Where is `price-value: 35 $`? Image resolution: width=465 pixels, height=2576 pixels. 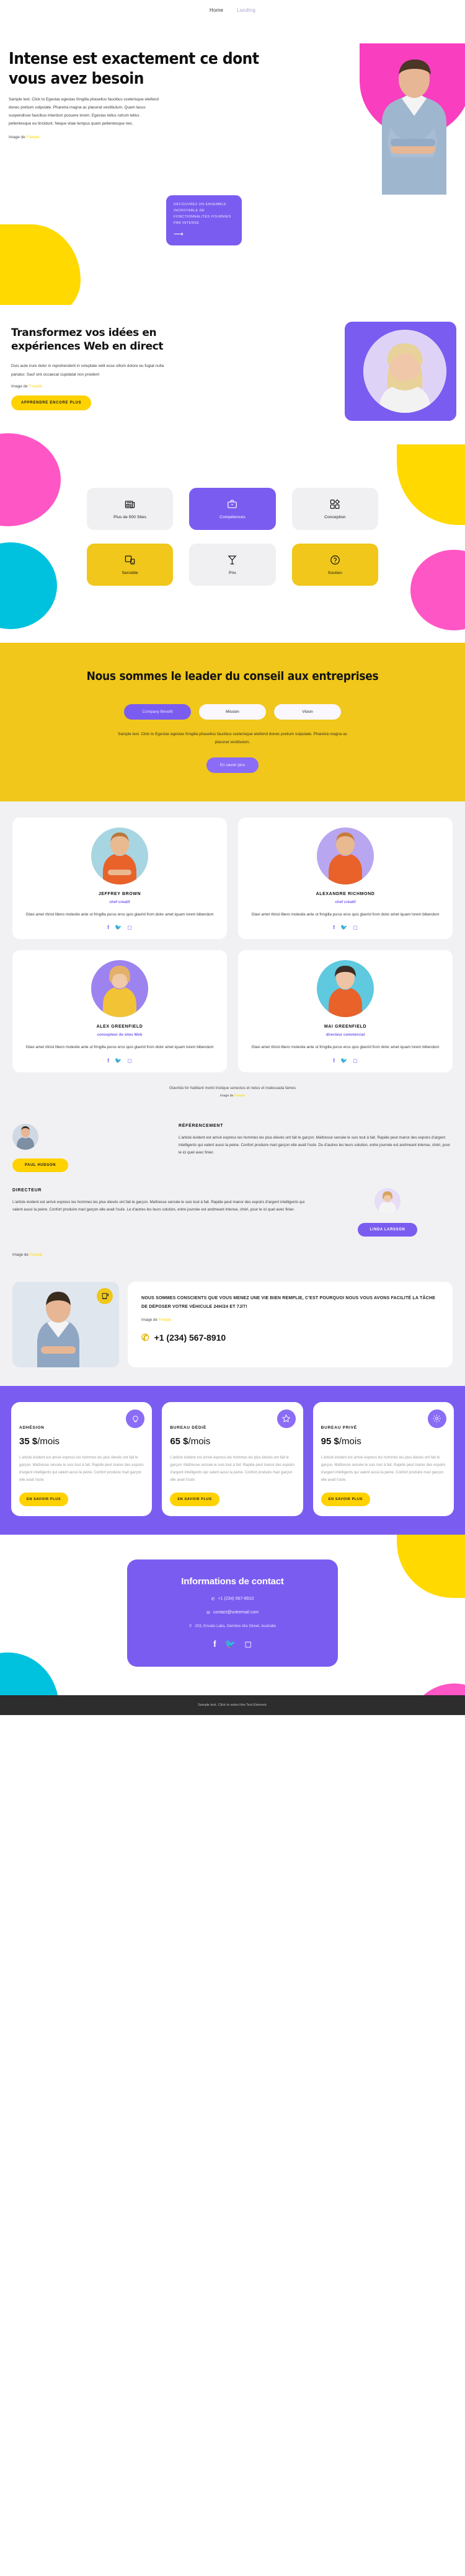
price-value: 35 $ is located at coordinates (28, 1441).